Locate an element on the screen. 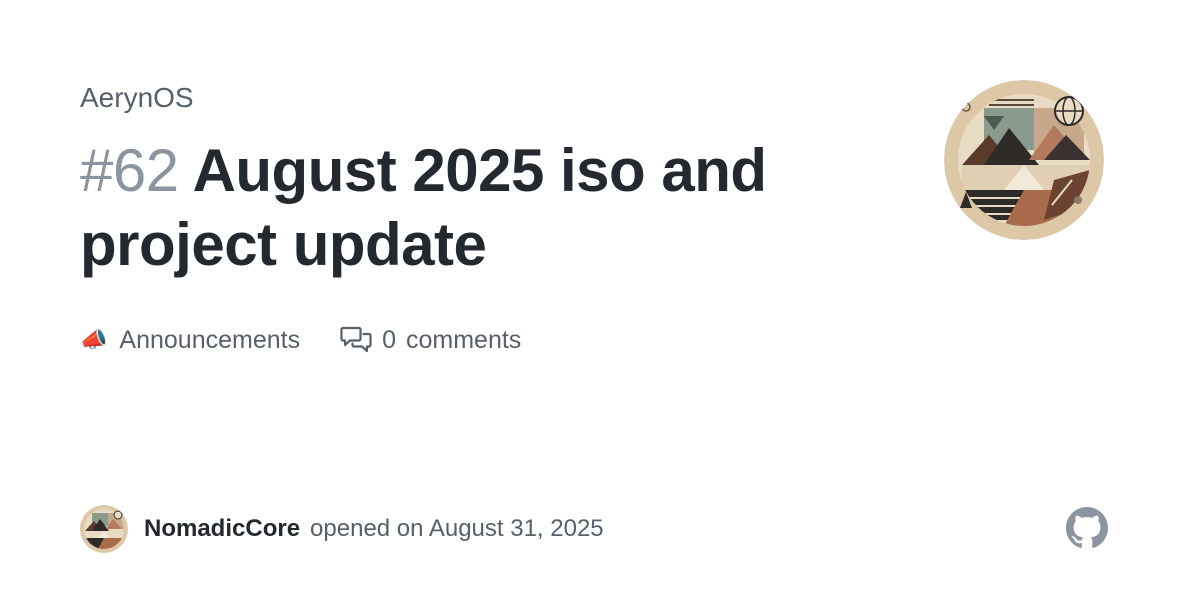 The width and height of the screenshot is (1200, 600). author-name: NomadicCore is located at coordinates (222, 529).